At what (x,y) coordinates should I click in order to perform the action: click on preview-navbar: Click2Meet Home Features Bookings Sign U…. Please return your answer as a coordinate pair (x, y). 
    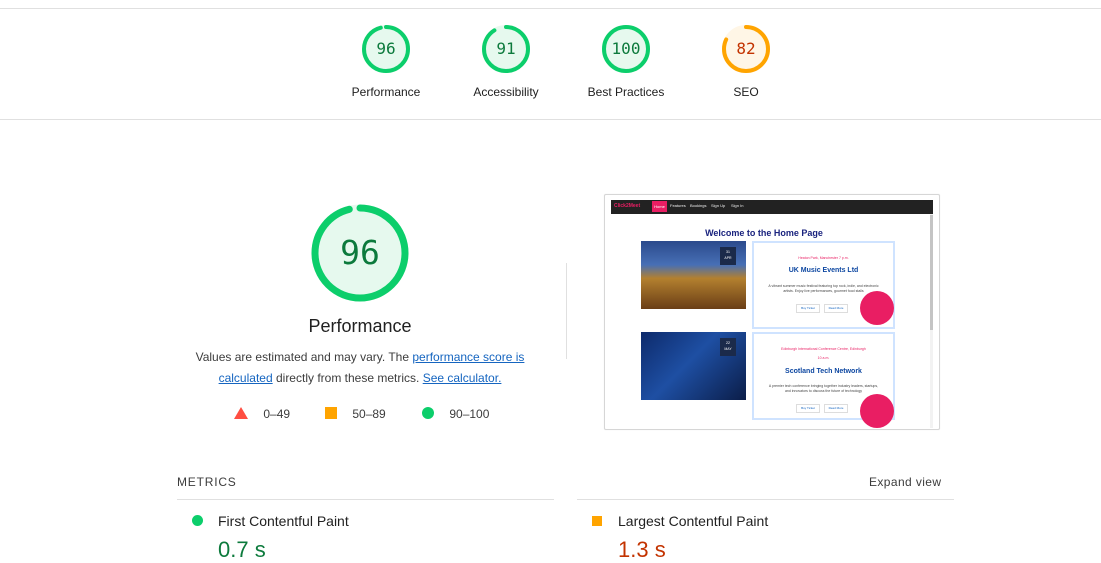
    Looking at the image, I should click on (772, 207).